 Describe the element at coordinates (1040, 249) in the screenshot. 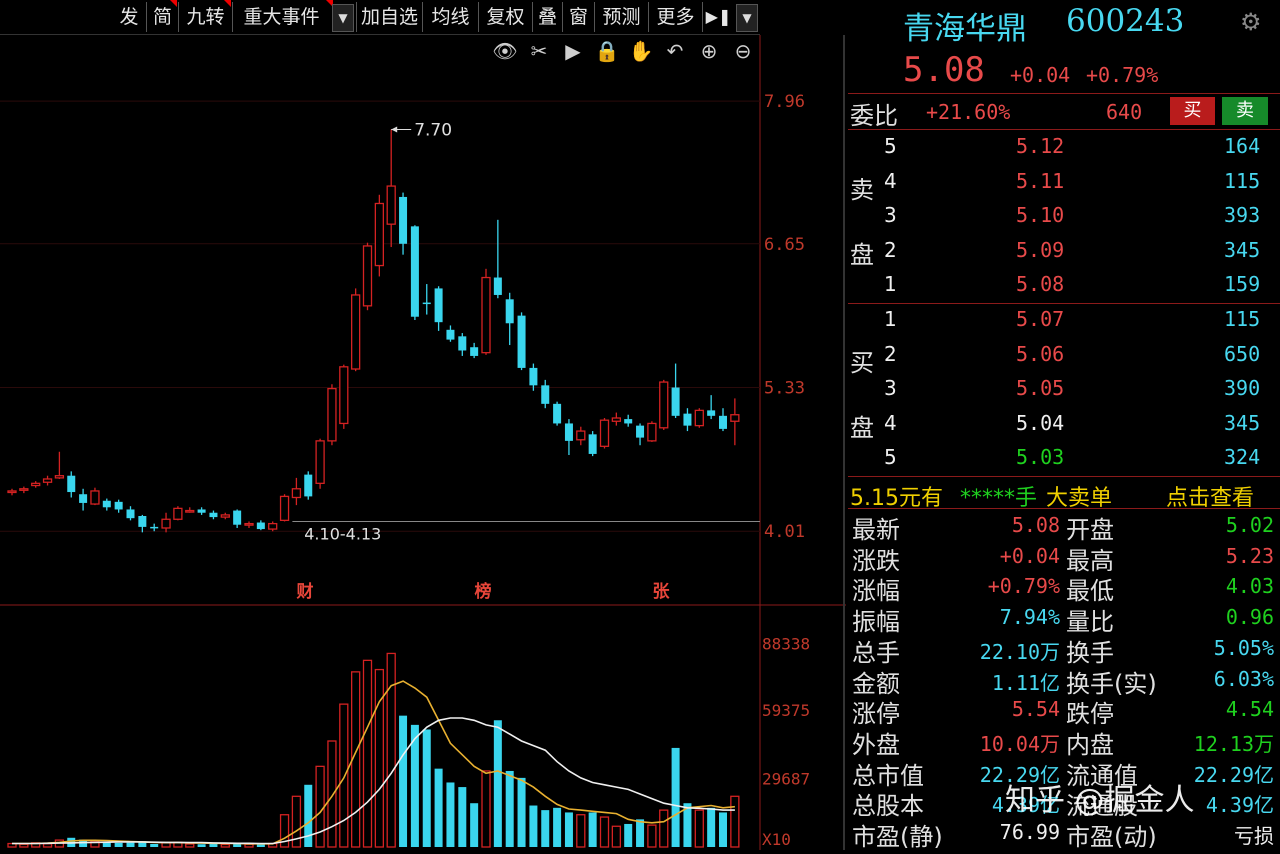

I see `sell-level-price: 5.09` at that location.